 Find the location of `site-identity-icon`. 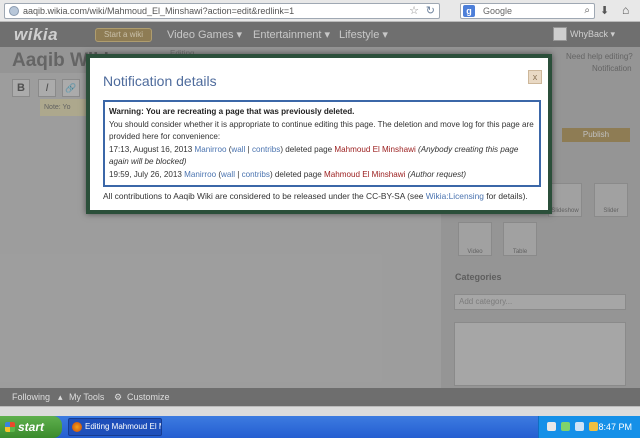

site-identity-icon is located at coordinates (14, 11).